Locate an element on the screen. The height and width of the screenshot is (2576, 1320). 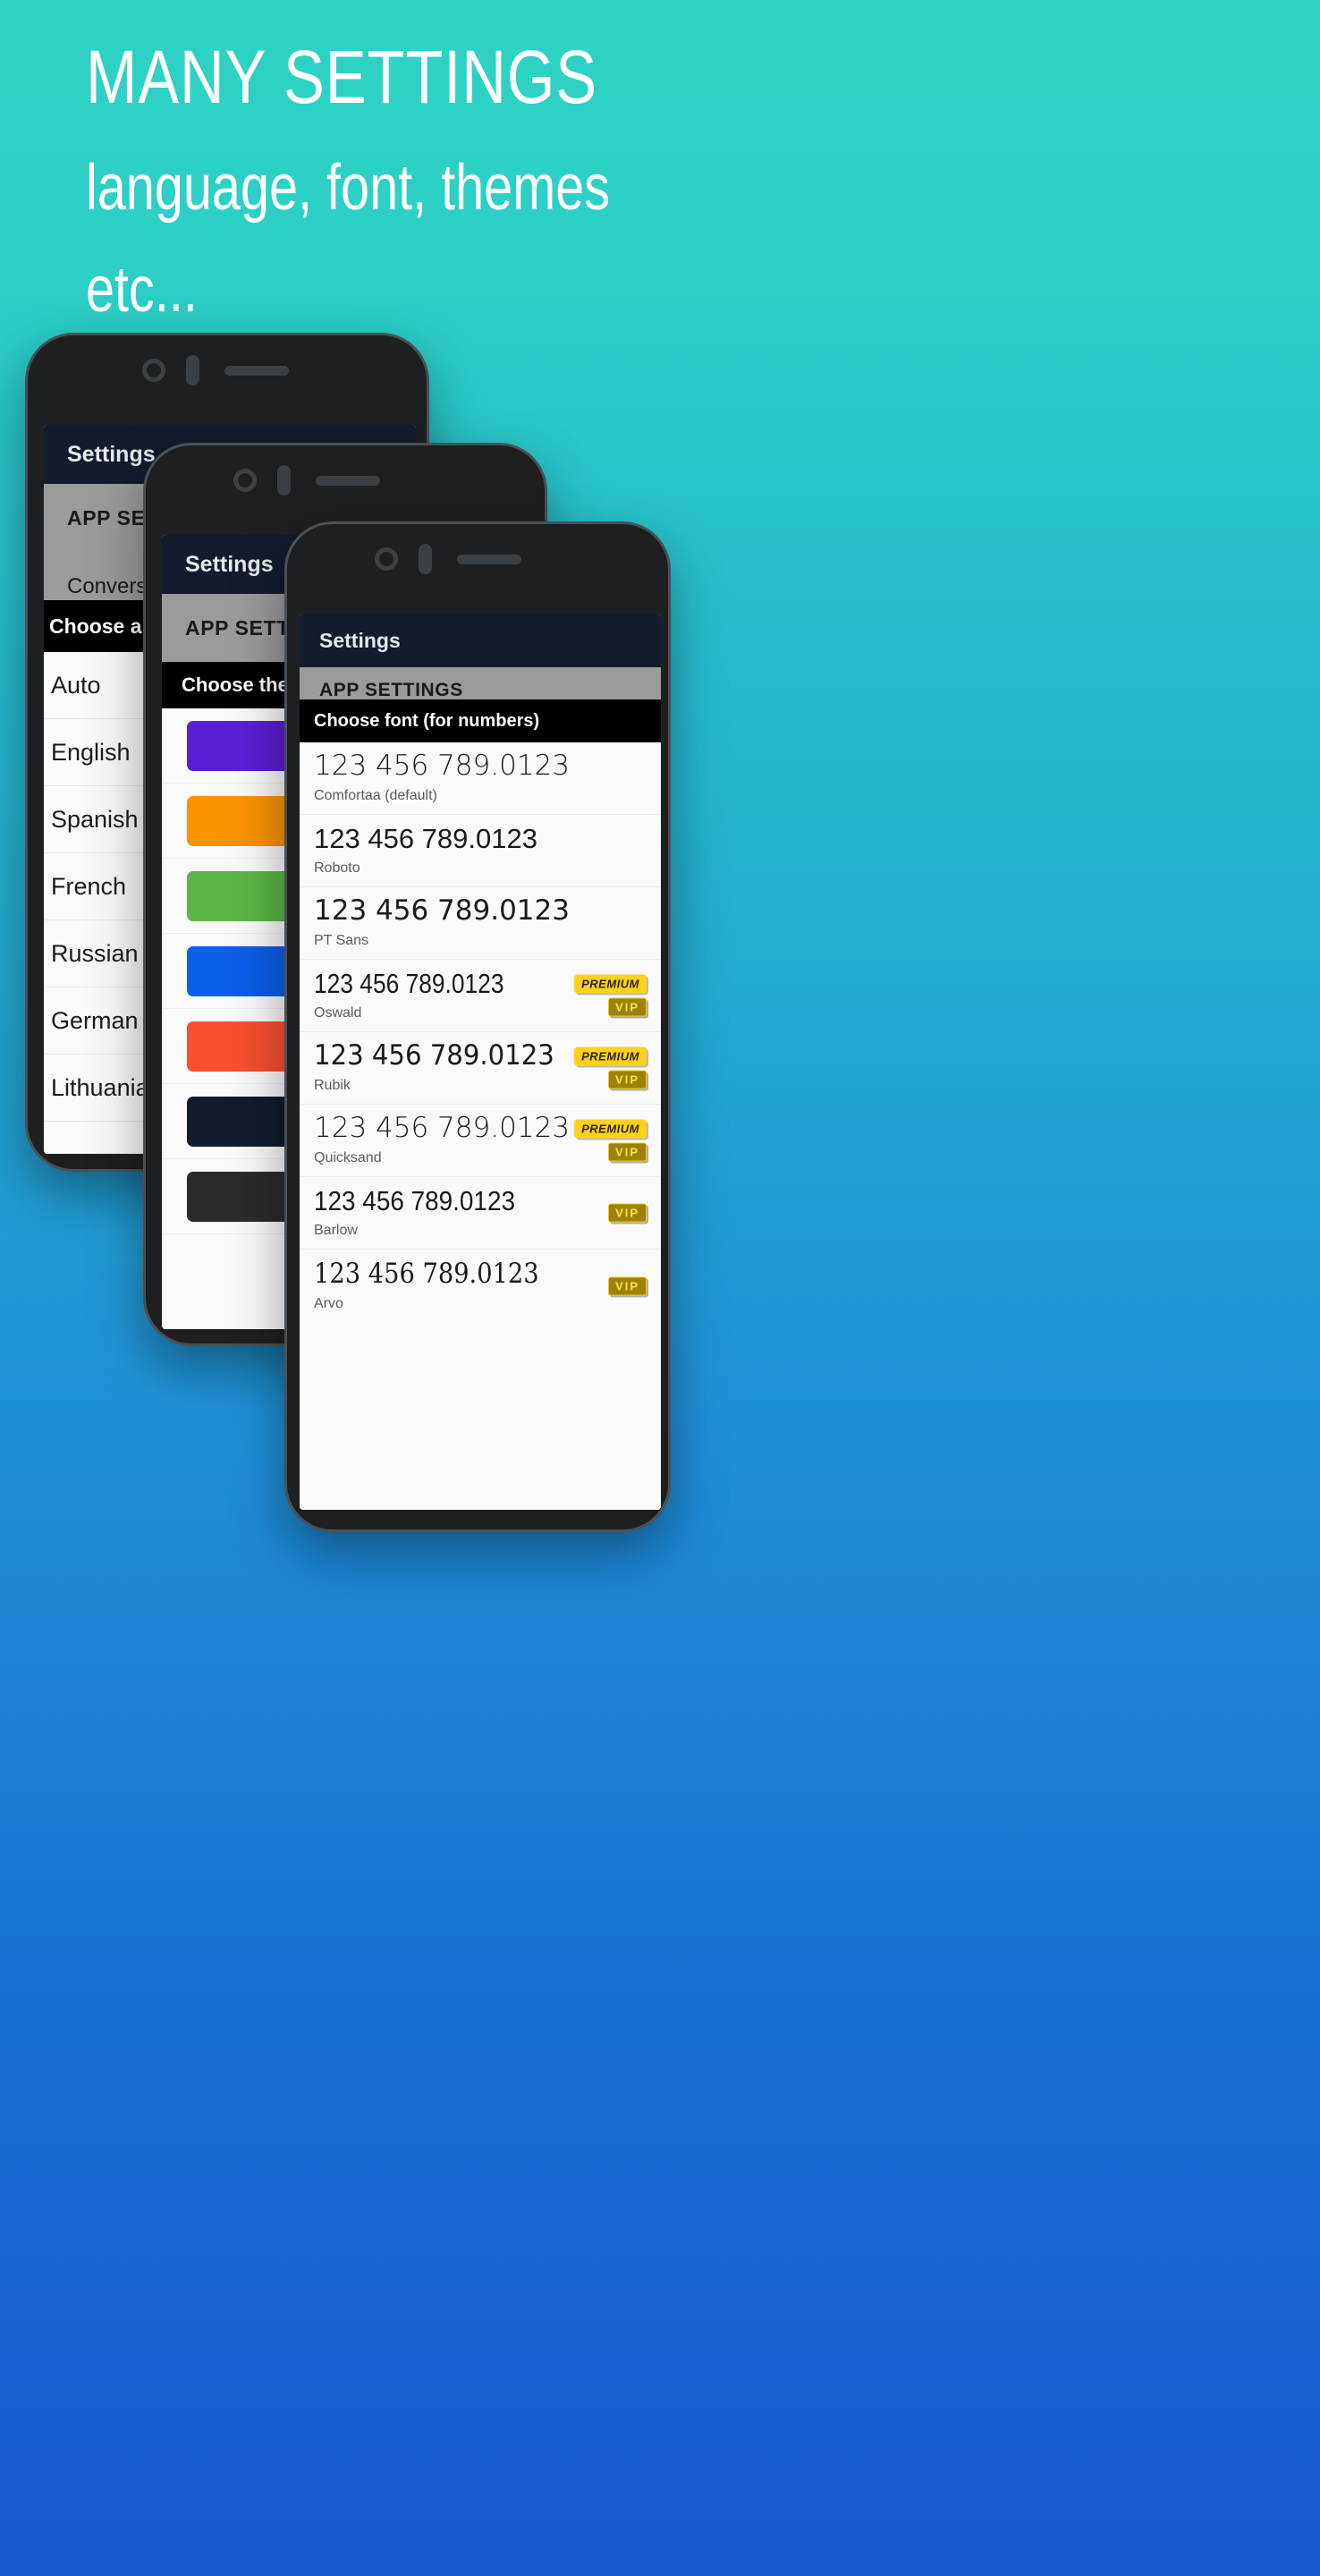
font-option-oswald: 123 456 789.0123 Oswald PREMIUM VIP is located at coordinates (480, 996).